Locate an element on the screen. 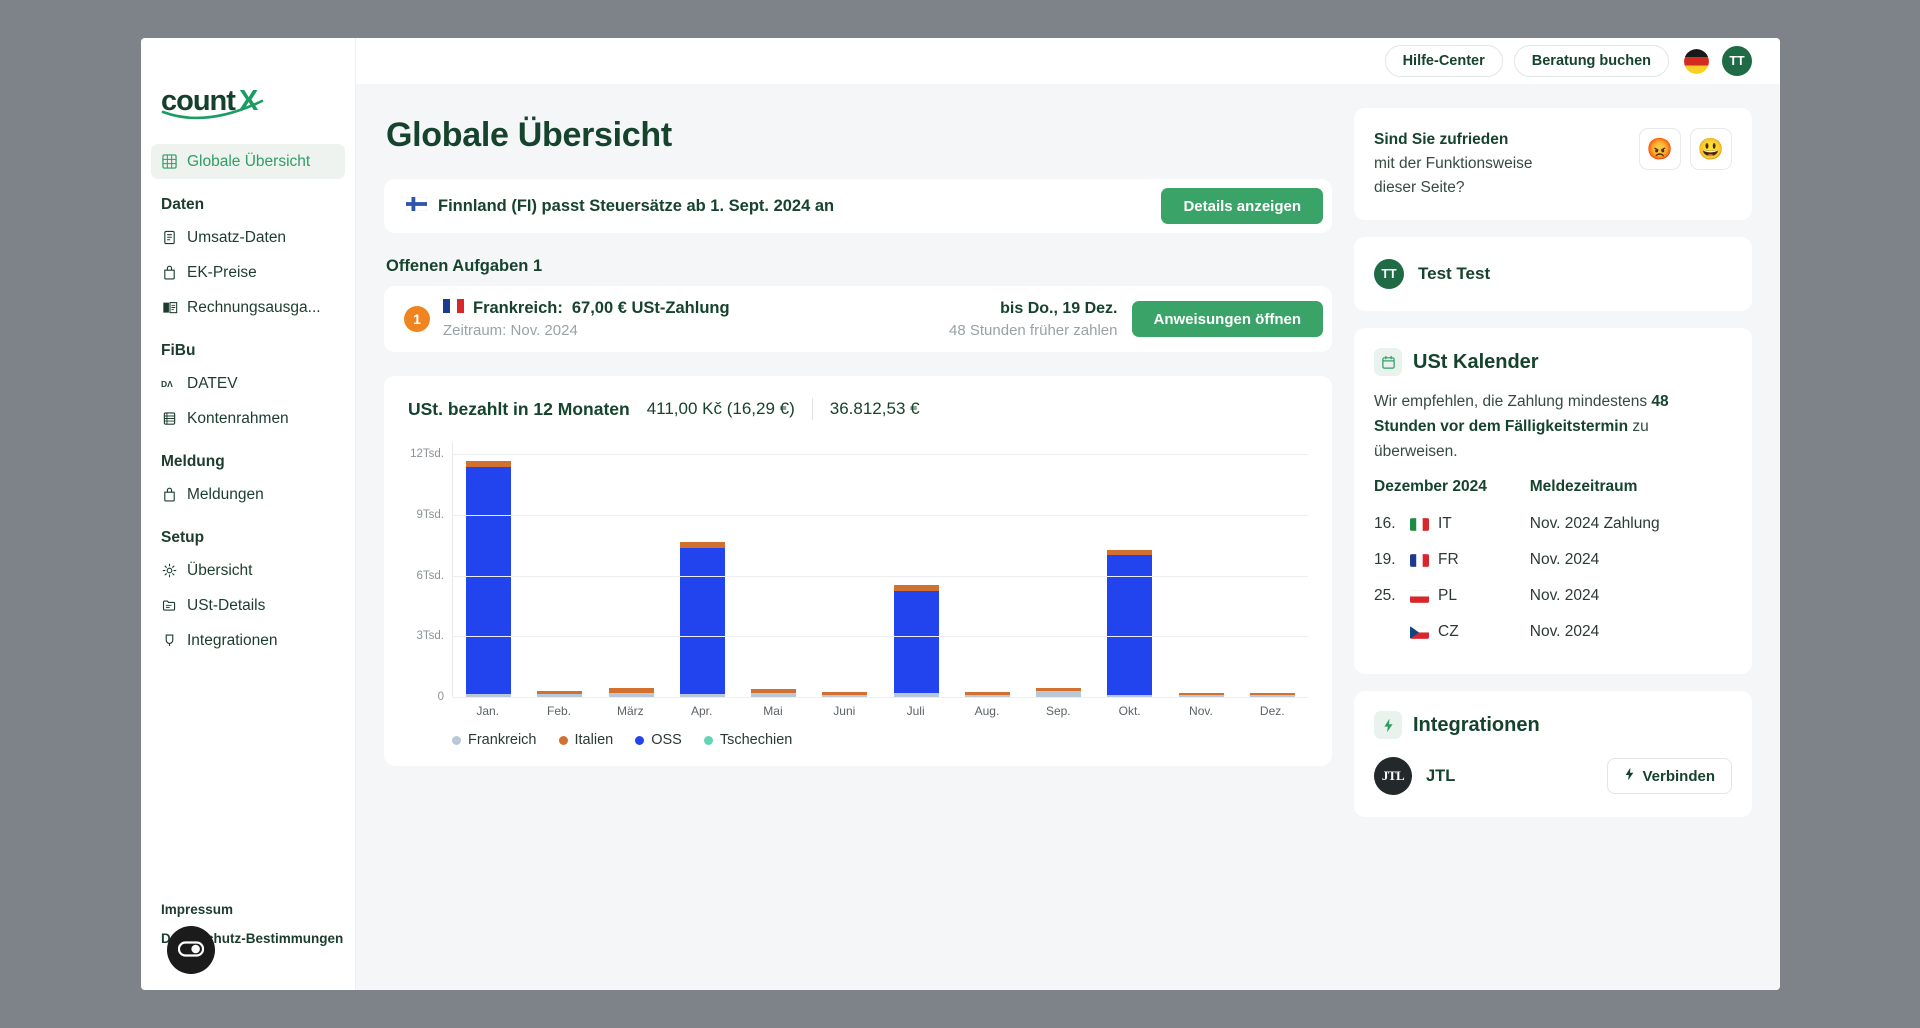 This screenshot has width=1920, height=1028. integrations-title: Integrationen is located at coordinates (1476, 724).